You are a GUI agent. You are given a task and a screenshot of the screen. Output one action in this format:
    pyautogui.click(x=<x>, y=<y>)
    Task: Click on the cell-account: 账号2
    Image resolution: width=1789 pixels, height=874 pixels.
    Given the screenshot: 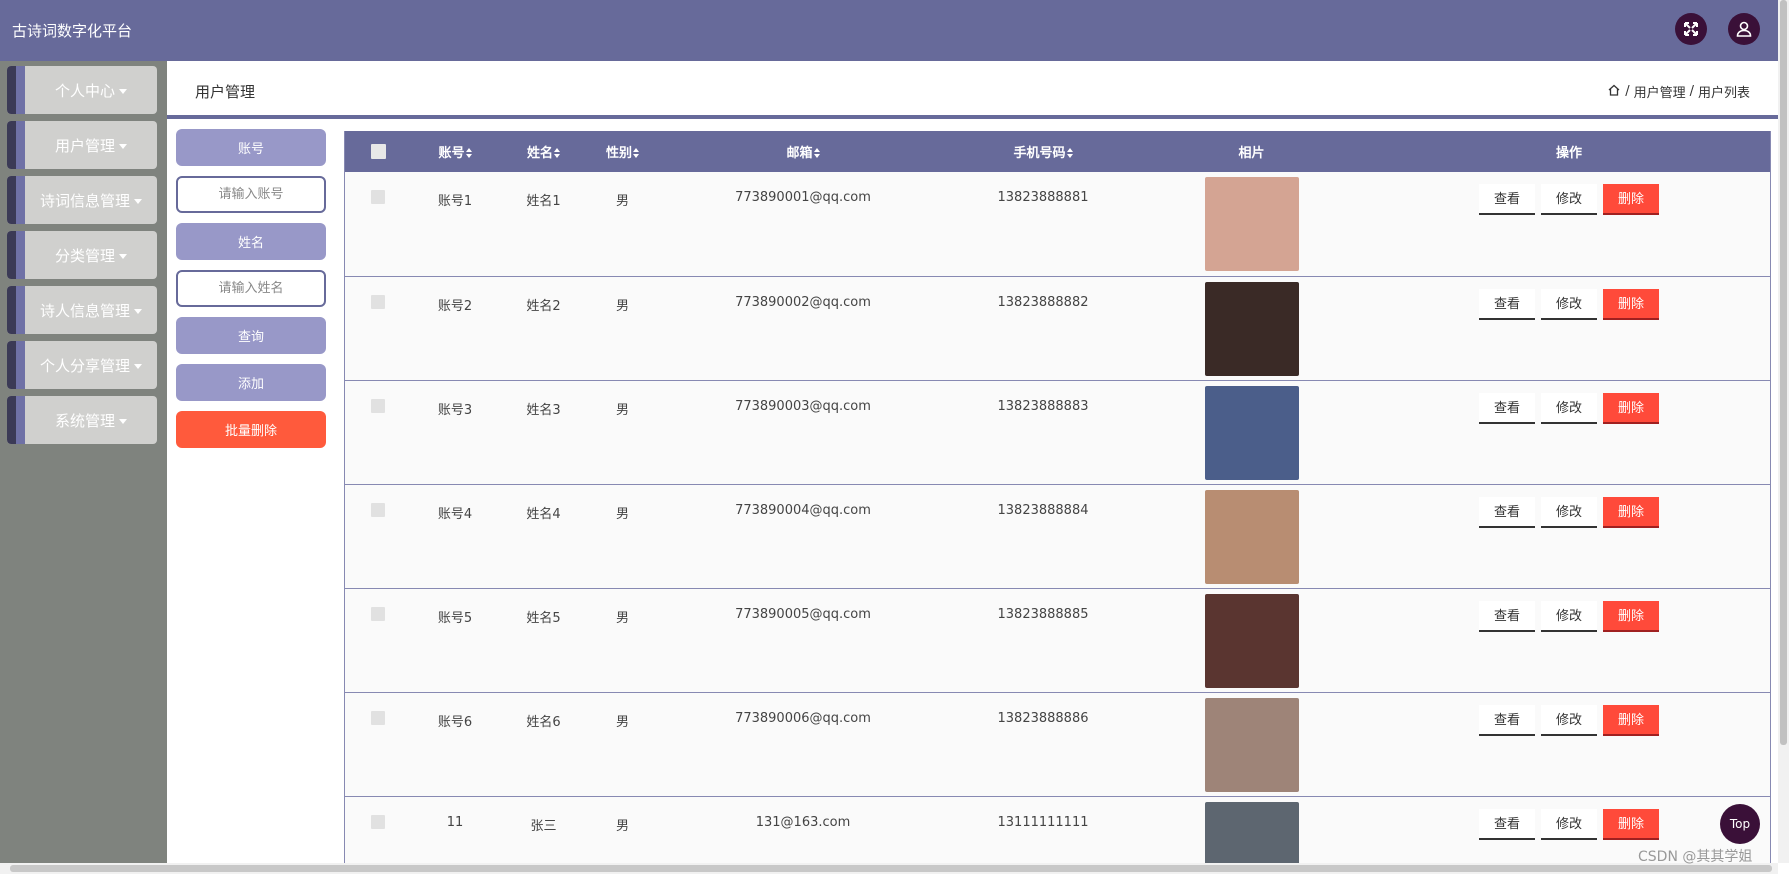 What is the action you would take?
    pyautogui.click(x=455, y=306)
    